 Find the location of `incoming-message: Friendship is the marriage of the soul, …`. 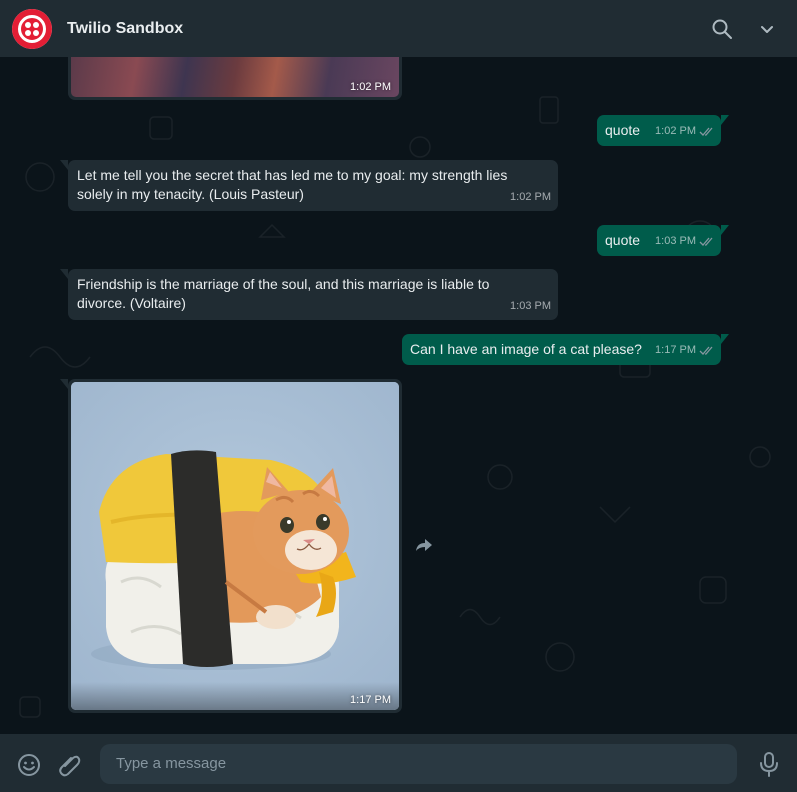

incoming-message: Friendship is the marriage of the soul, … is located at coordinates (309, 294).